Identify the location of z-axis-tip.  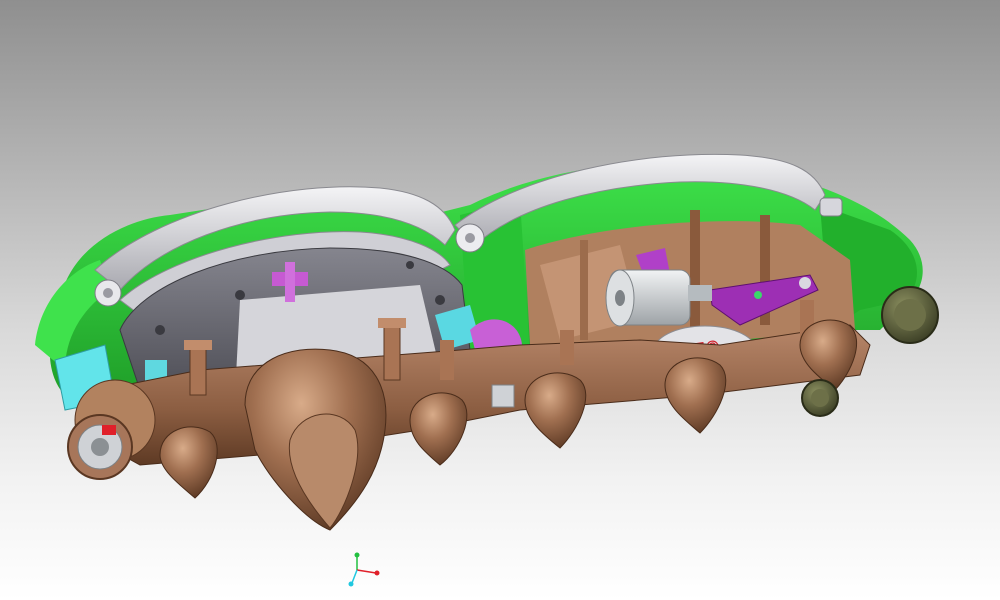
(351, 584).